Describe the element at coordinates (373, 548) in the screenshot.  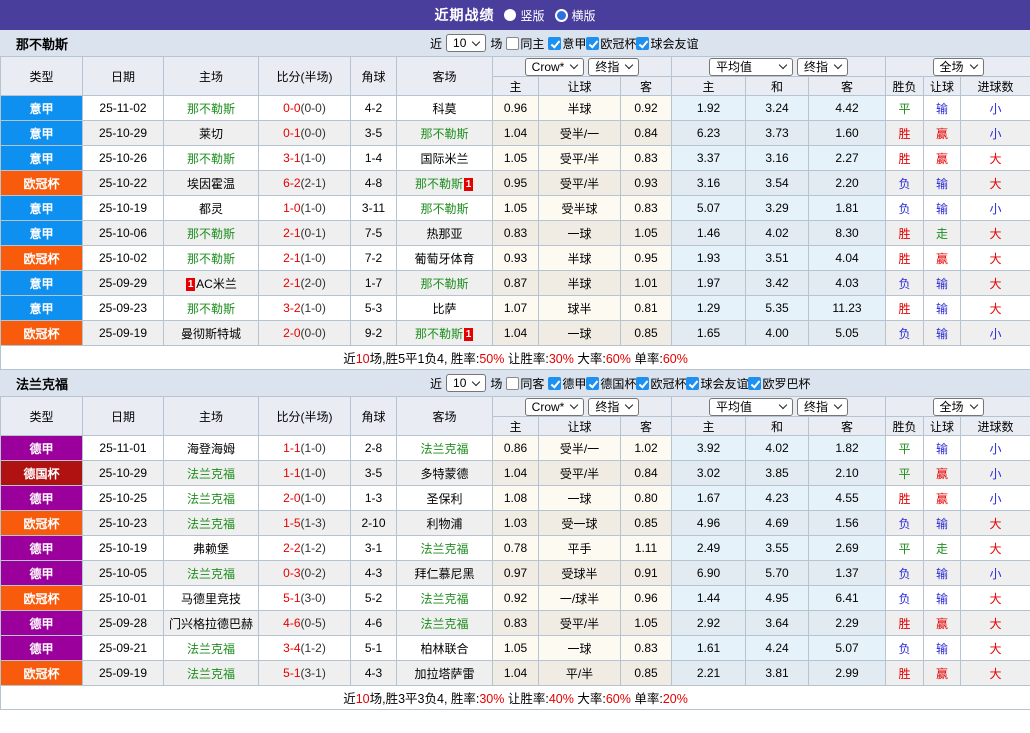
I see `corner-score: 3-1` at that location.